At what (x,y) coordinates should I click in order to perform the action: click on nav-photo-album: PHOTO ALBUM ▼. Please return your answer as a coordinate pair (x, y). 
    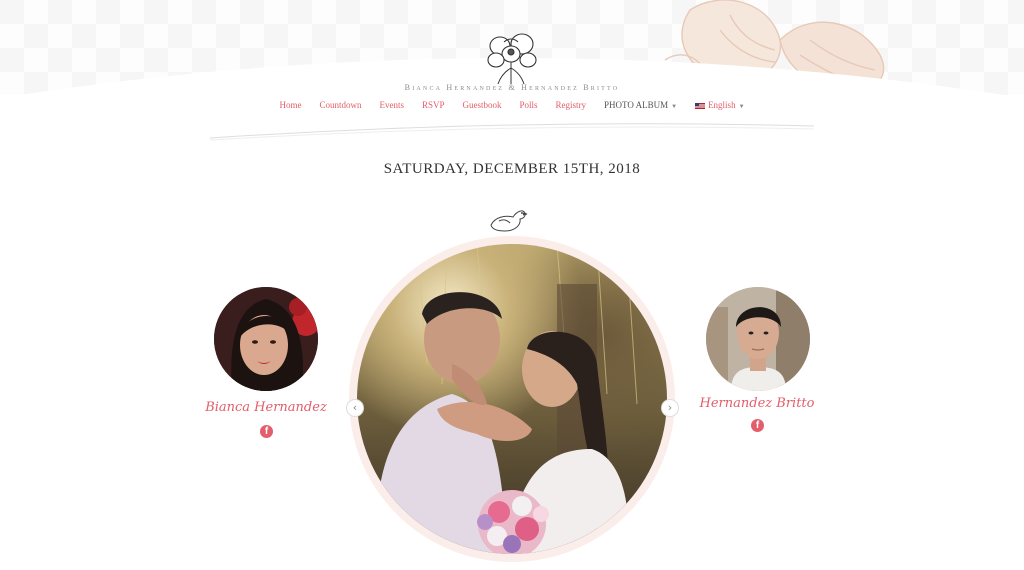
    Looking at the image, I should click on (640, 105).